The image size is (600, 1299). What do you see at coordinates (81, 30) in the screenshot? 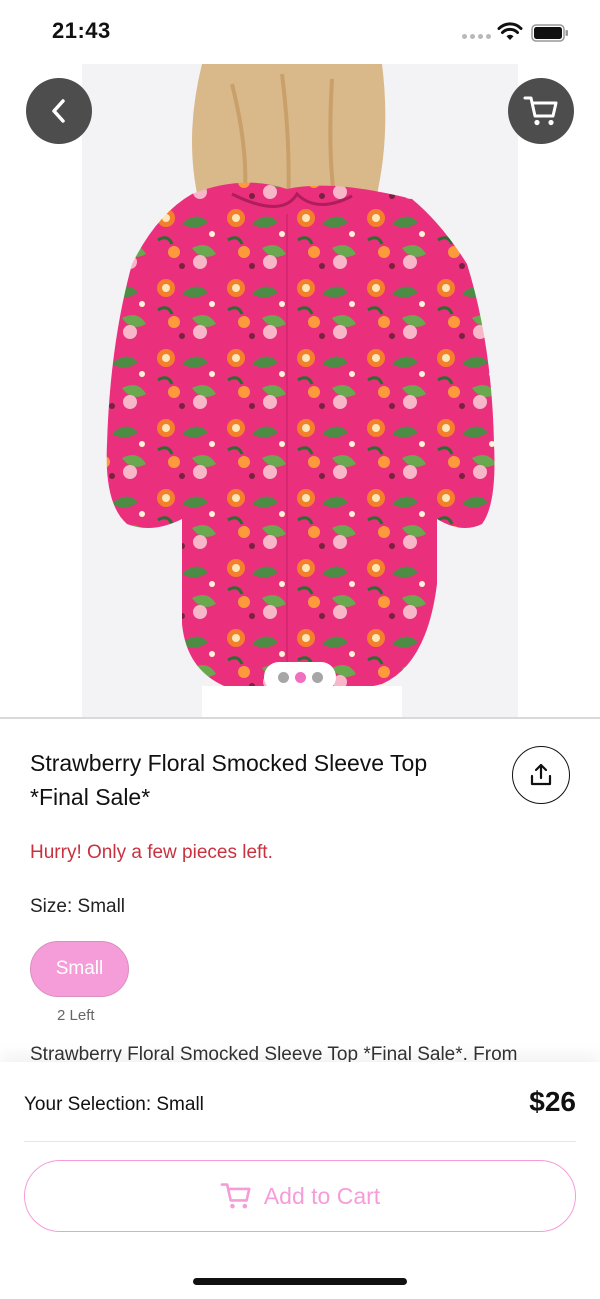
I see `status-time: 21:43` at bounding box center [81, 30].